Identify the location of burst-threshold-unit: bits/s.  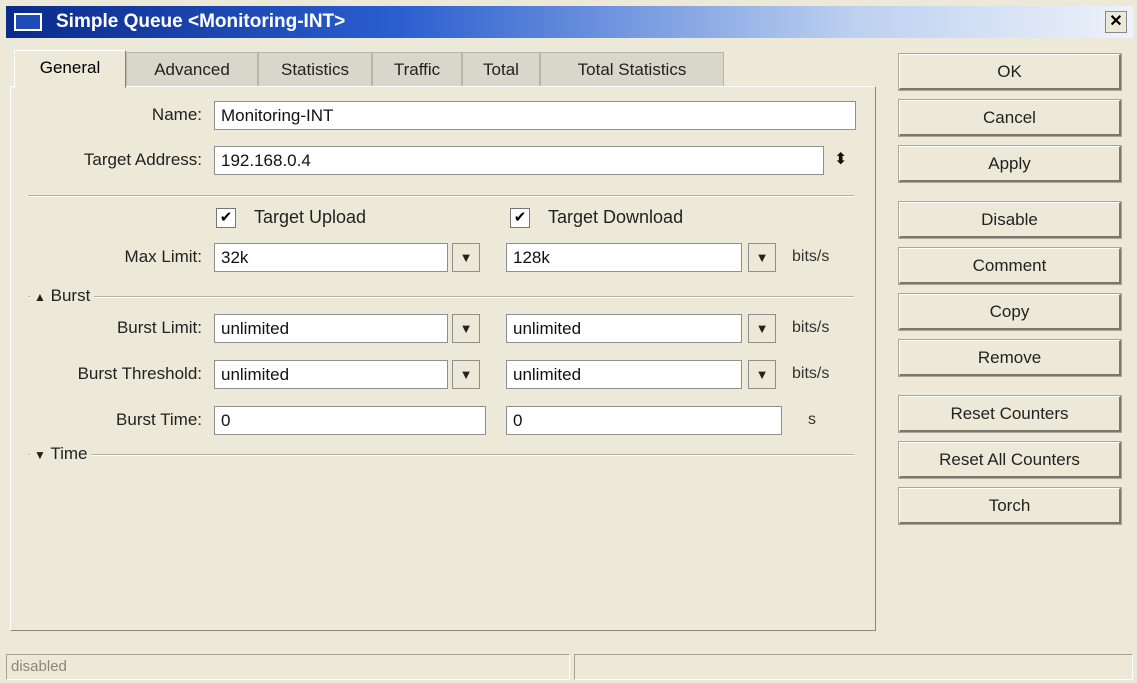
(811, 373).